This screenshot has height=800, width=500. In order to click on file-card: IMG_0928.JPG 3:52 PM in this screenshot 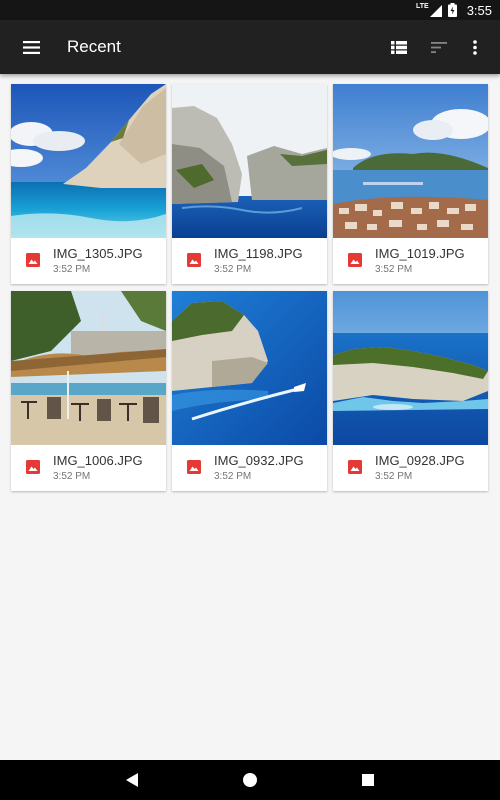, I will do `click(410, 391)`.